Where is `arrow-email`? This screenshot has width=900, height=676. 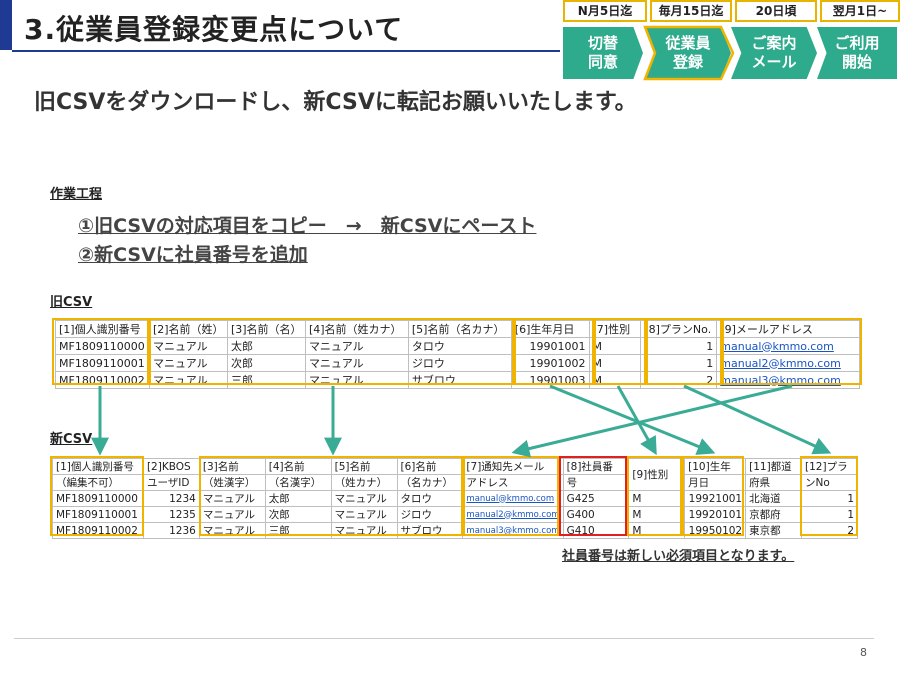 arrow-email is located at coordinates (652, 421).